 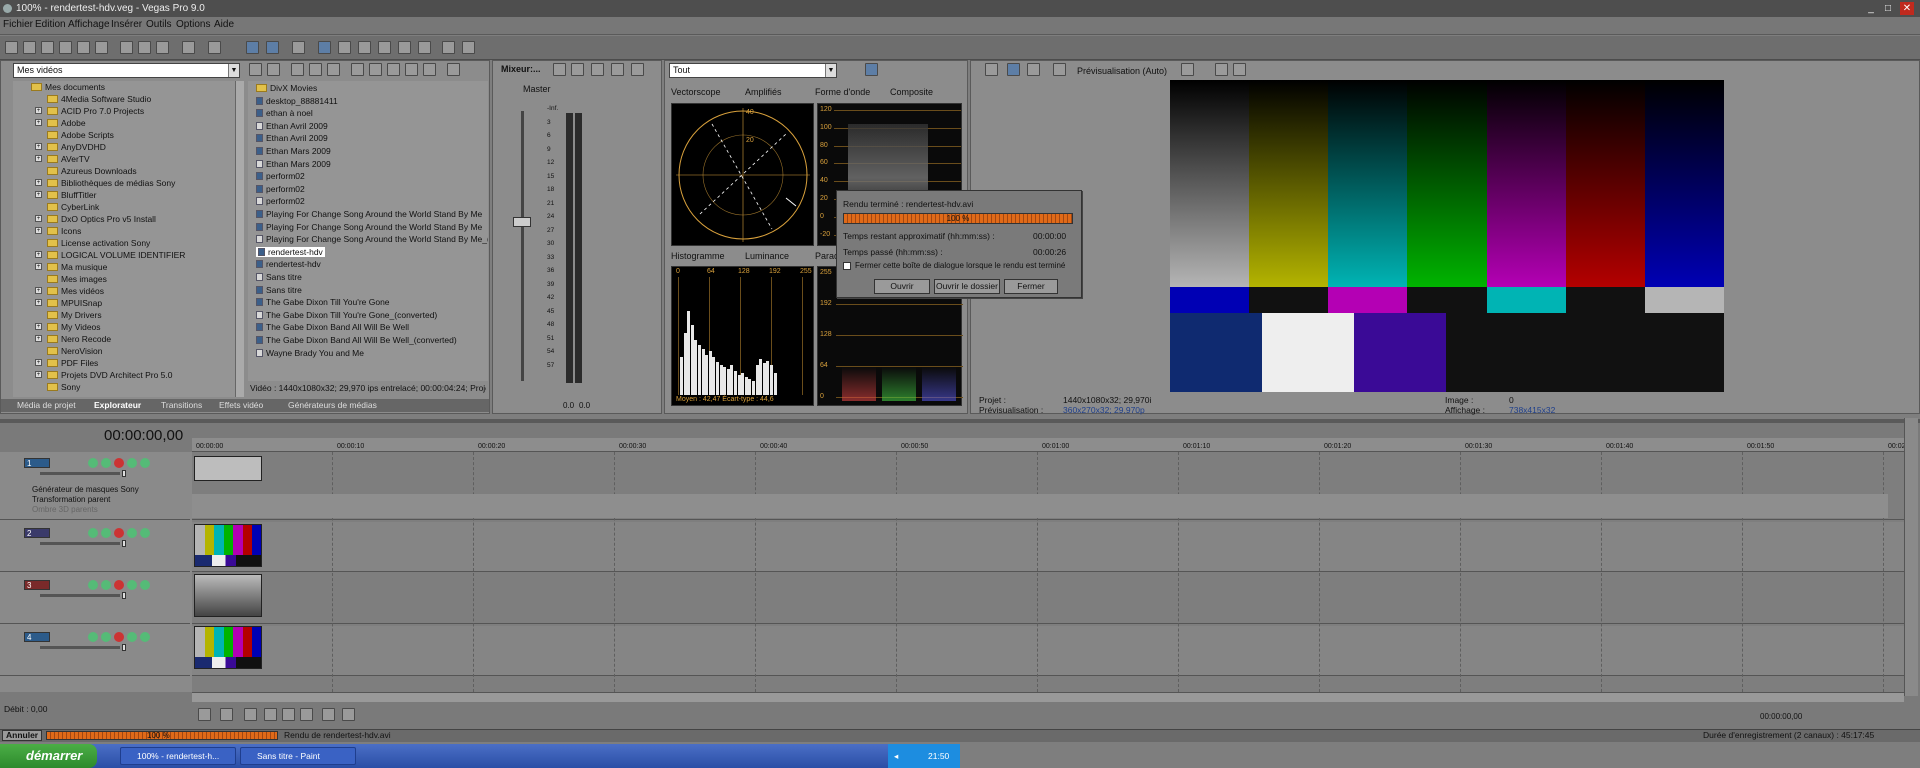 What do you see at coordinates (753, 70) in the screenshot?
I see `scope-selector: Tout ▼` at bounding box center [753, 70].